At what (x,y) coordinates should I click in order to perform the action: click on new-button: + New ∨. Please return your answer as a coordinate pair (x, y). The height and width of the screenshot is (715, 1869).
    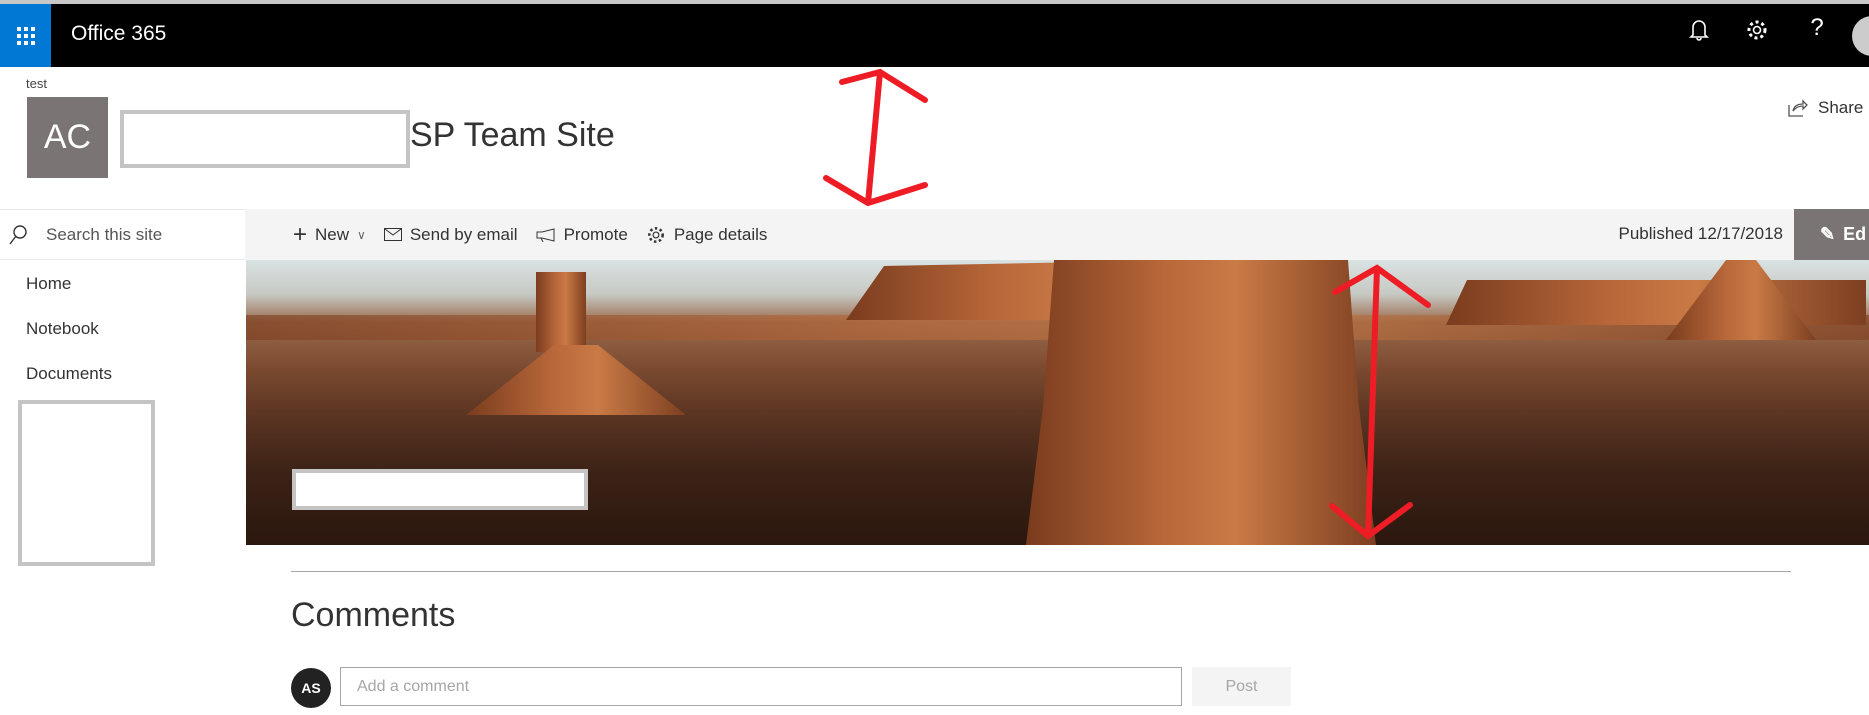
    Looking at the image, I should click on (329, 235).